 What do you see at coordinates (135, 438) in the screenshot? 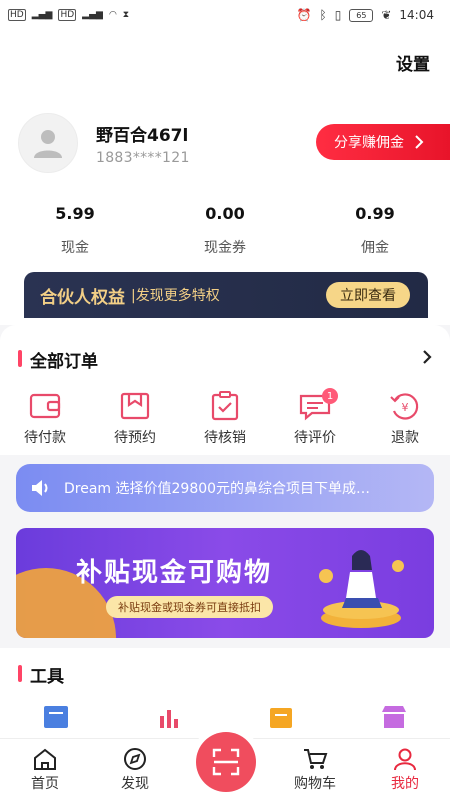
I see `order-label: 待预约` at bounding box center [135, 438].